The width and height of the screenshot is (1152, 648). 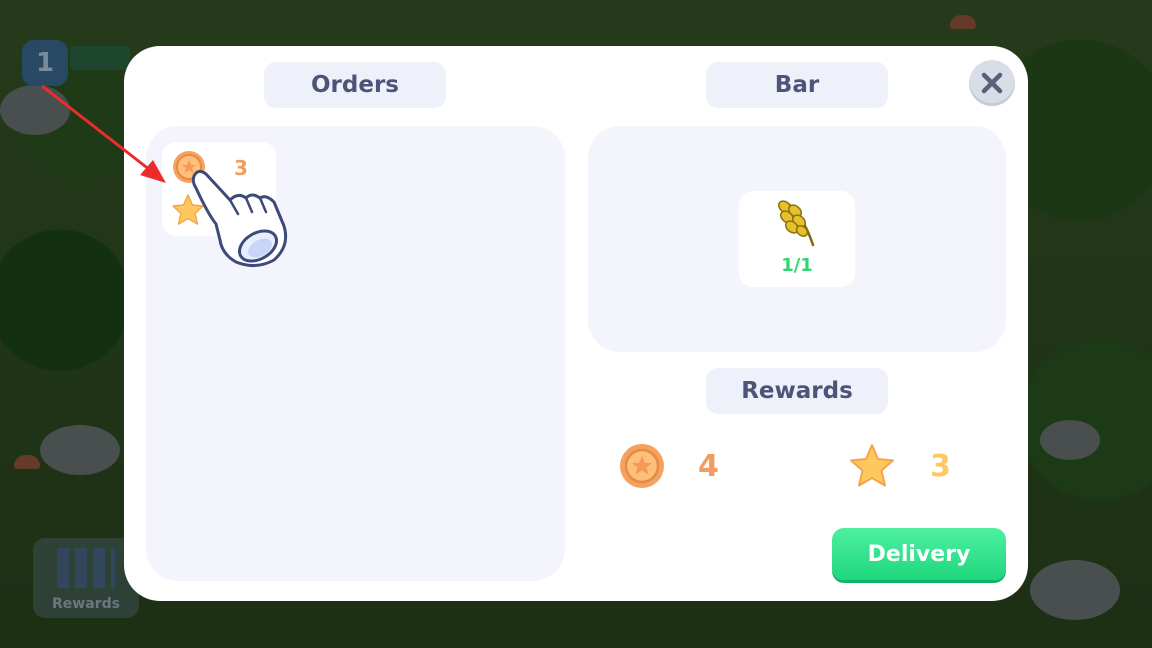 I want to click on bar-item-slot: 1/1, so click(x=797, y=239).